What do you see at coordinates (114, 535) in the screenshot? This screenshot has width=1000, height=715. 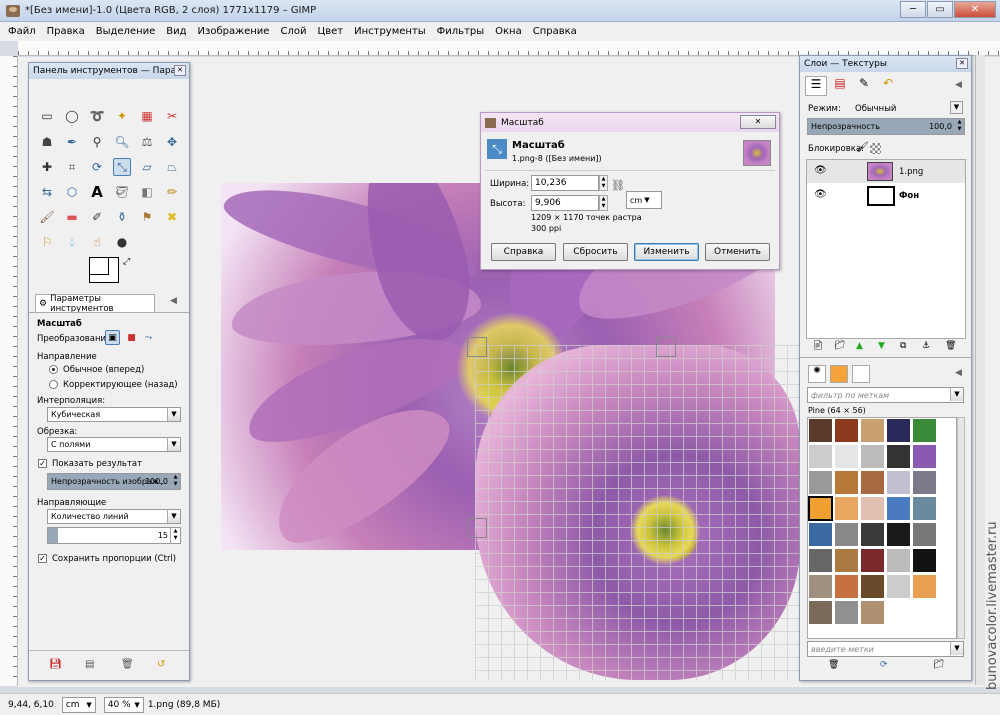 I see `line-count-slider: 15 ▲ ▼` at bounding box center [114, 535].